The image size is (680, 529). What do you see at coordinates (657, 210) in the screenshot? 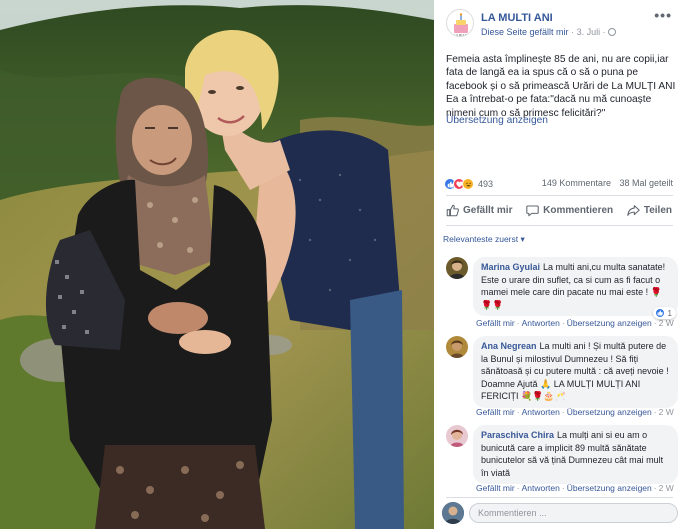
I see `share-button-label: Teilen` at bounding box center [657, 210].